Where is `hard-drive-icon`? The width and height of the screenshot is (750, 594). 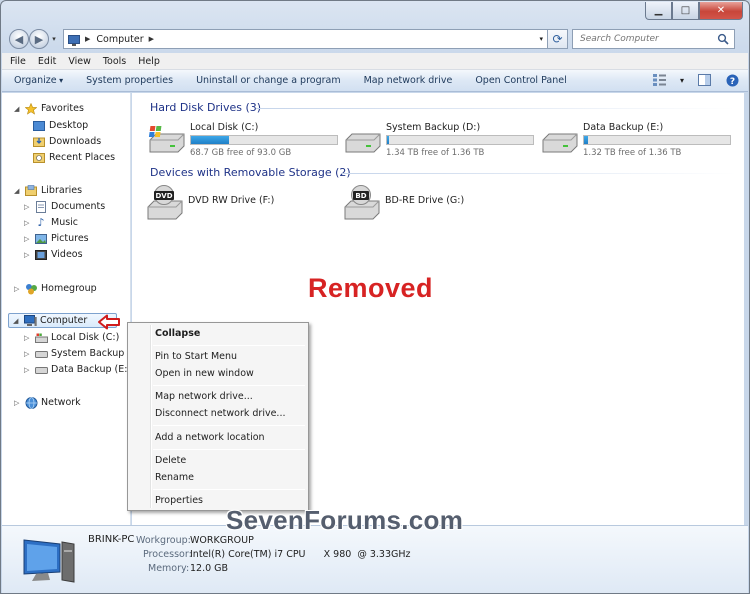 hard-drive-icon is located at coordinates (363, 143).